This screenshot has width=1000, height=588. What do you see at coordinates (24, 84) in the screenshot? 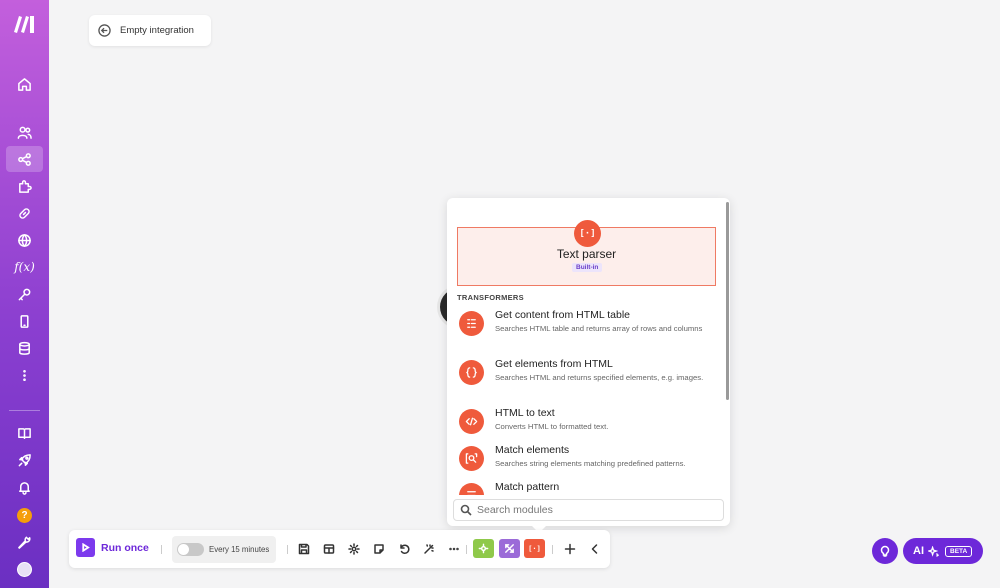
I see `sidebar-item-home` at bounding box center [24, 84].